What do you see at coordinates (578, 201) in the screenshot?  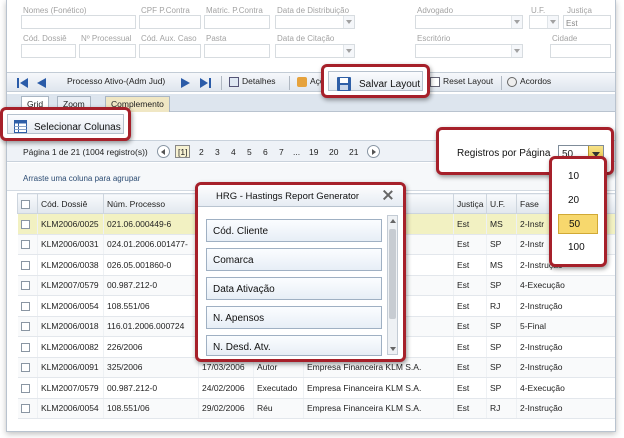 I see `option-20: 20` at bounding box center [578, 201].